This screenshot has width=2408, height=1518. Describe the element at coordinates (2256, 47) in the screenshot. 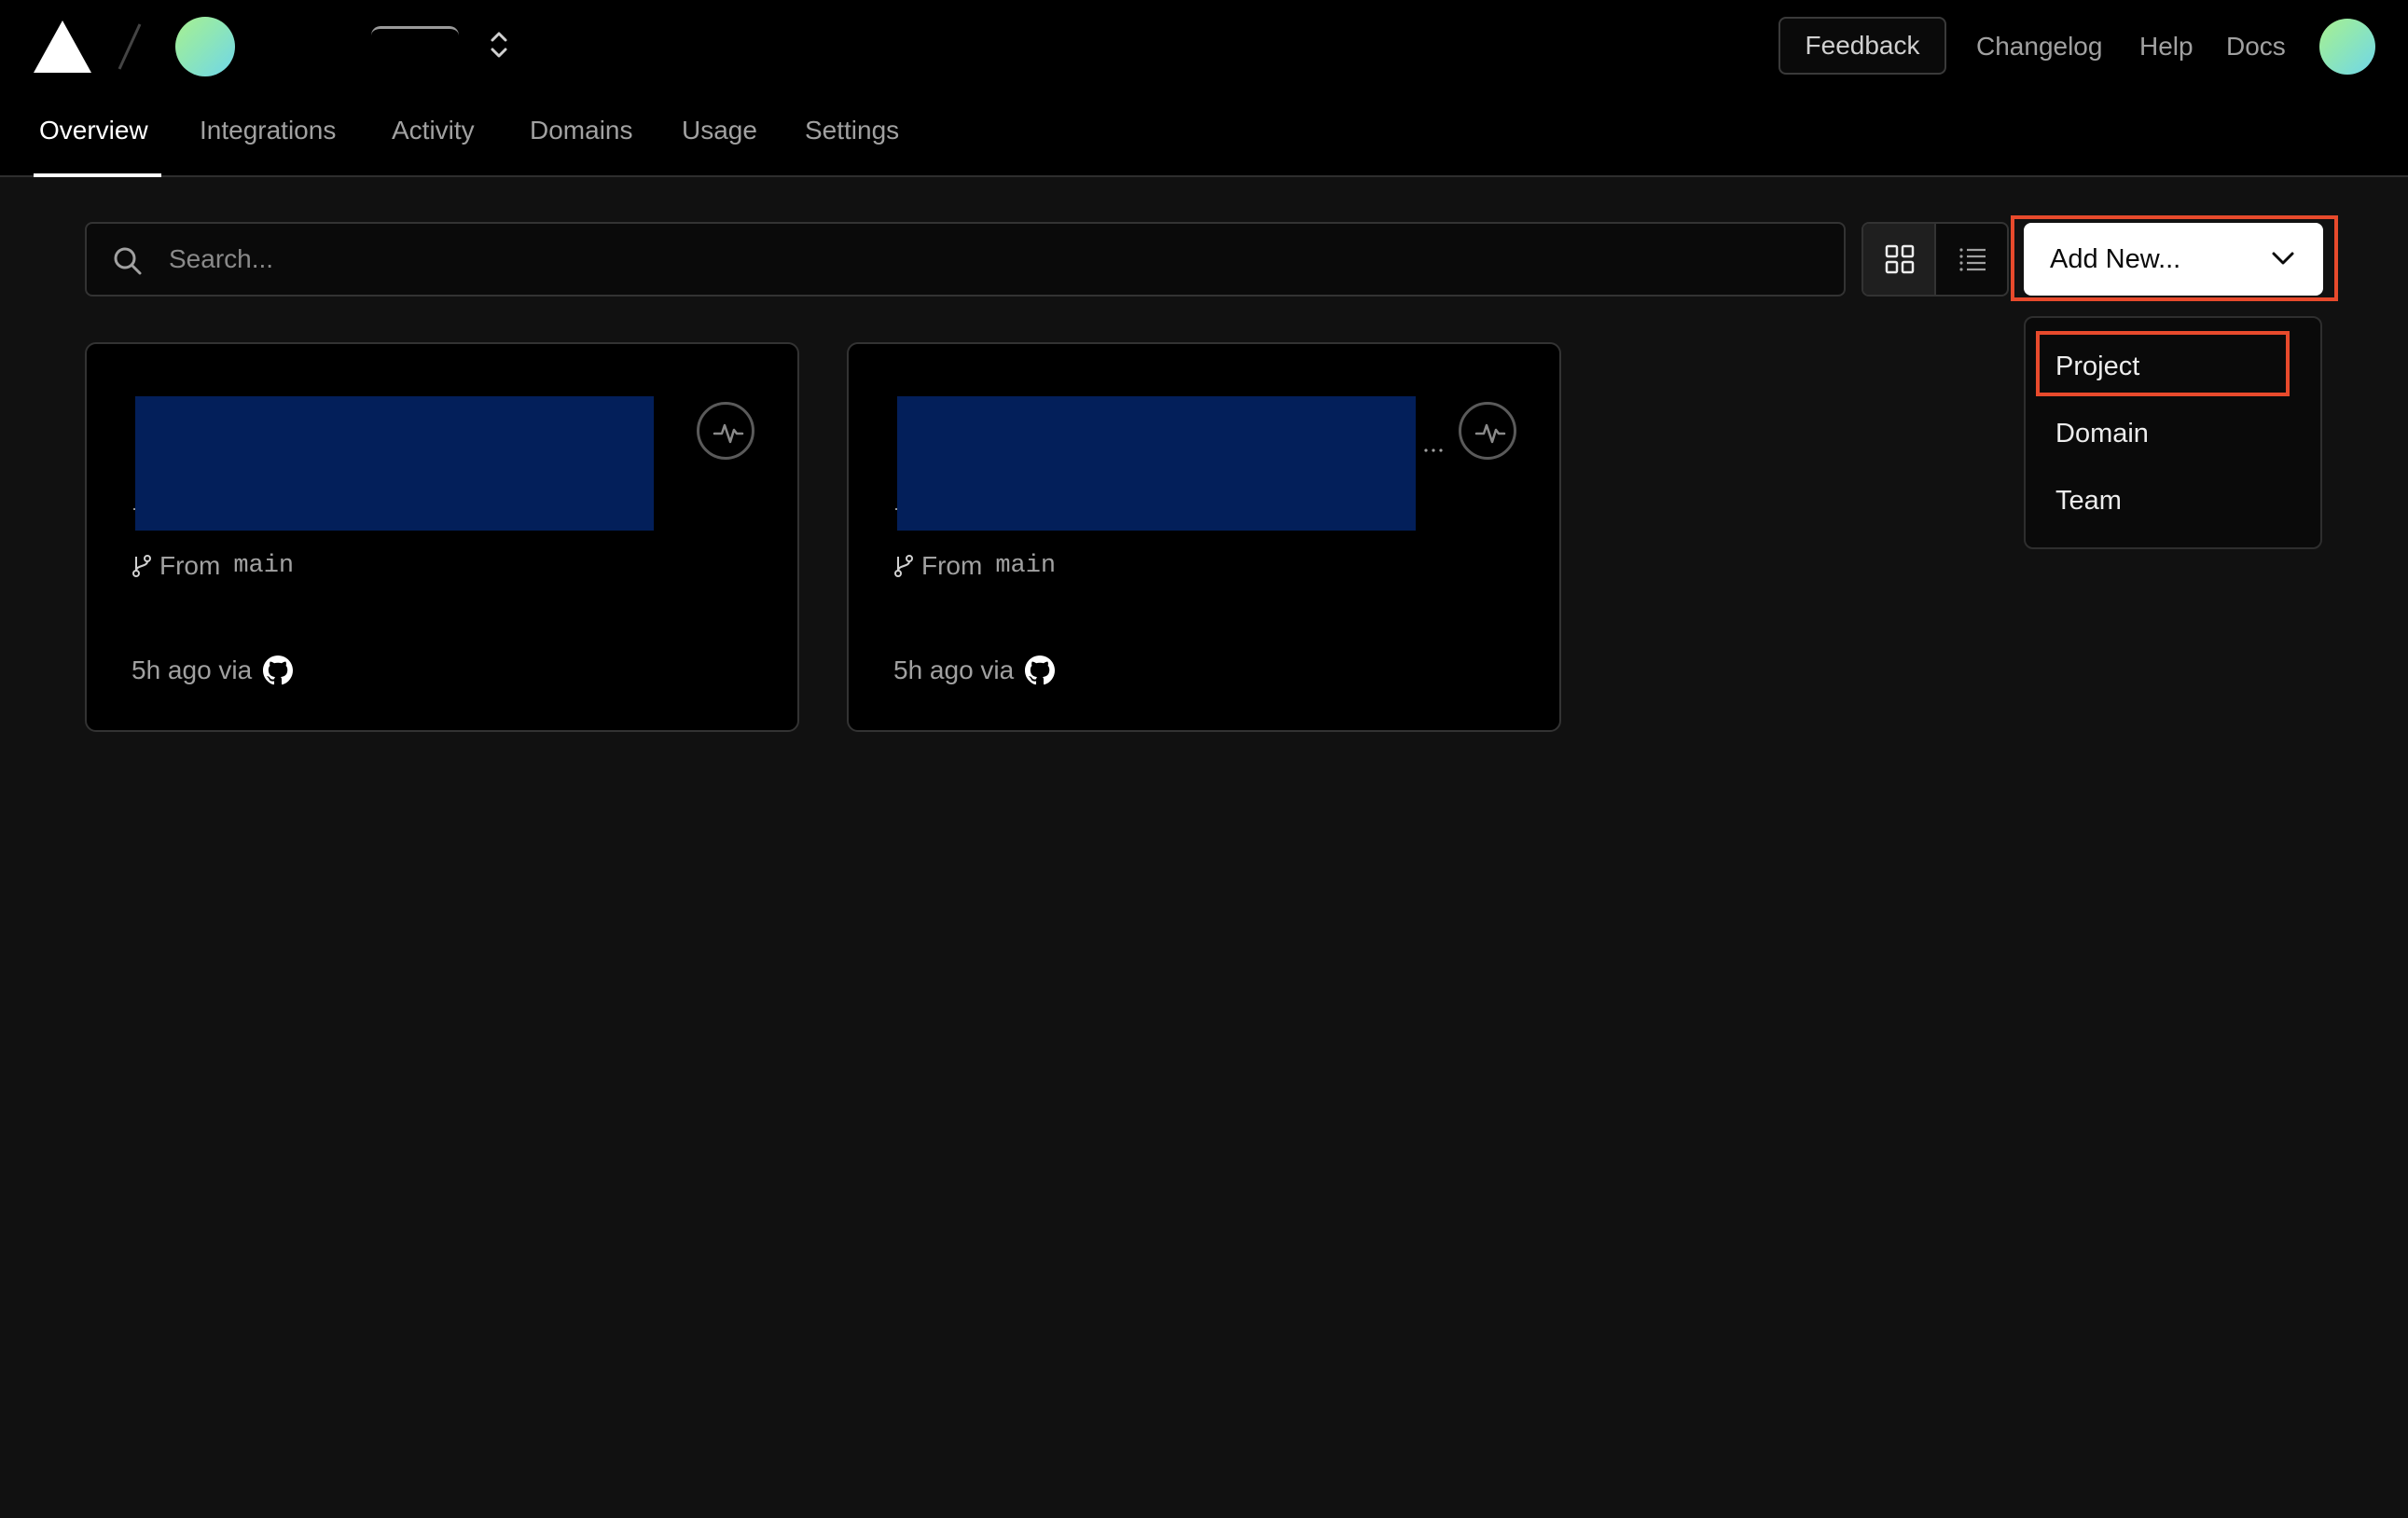

I see `docs-link: Docs` at that location.